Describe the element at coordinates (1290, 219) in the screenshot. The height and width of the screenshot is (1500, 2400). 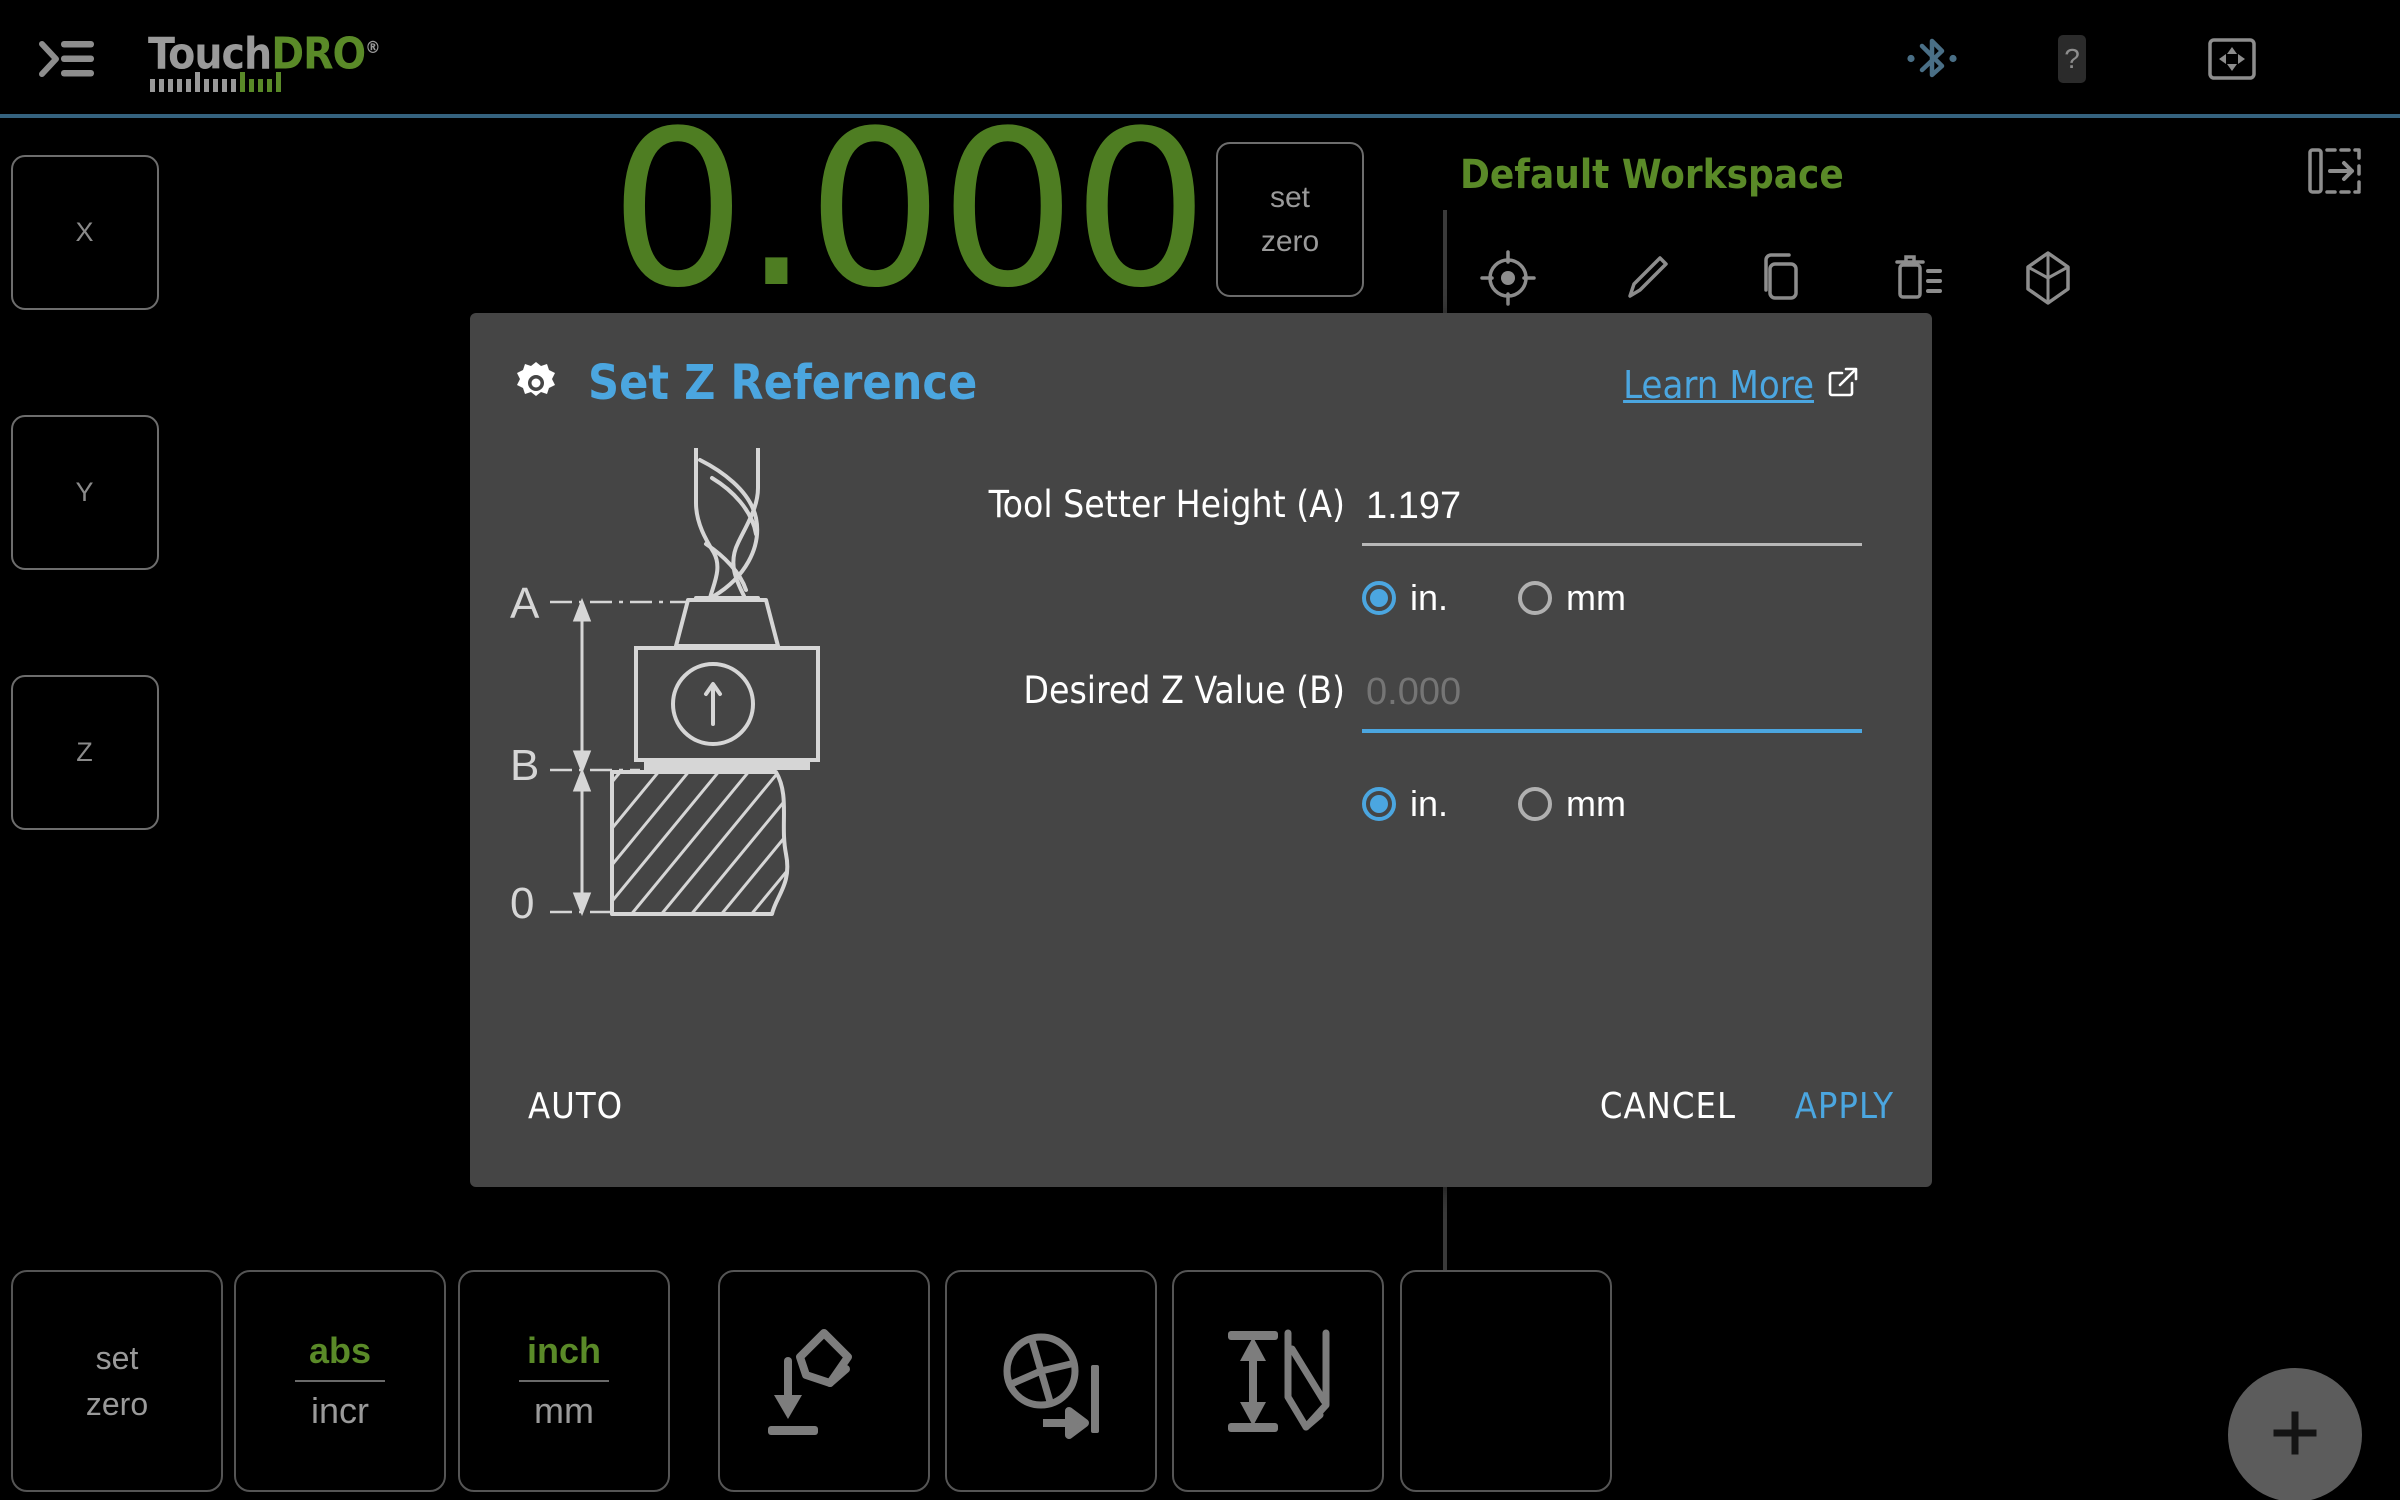
I see `set-zero-button-axis: set zero` at that location.